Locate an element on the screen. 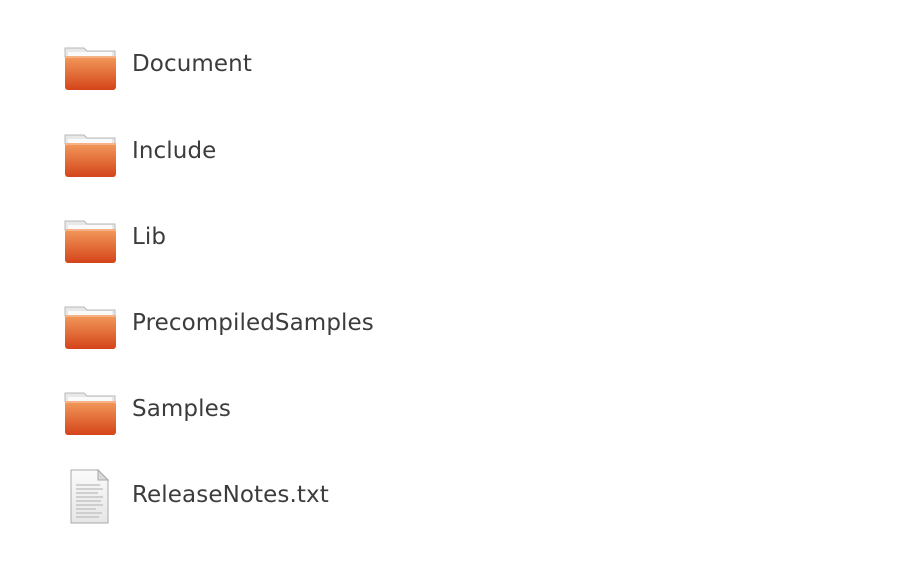 This screenshot has width=920, height=579. file-item-document: Document is located at coordinates (270, 64).